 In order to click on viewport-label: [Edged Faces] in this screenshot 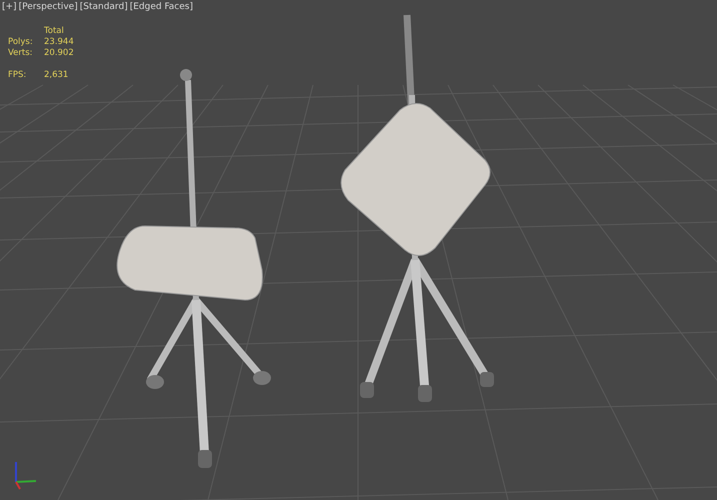, I will do `click(161, 7)`.